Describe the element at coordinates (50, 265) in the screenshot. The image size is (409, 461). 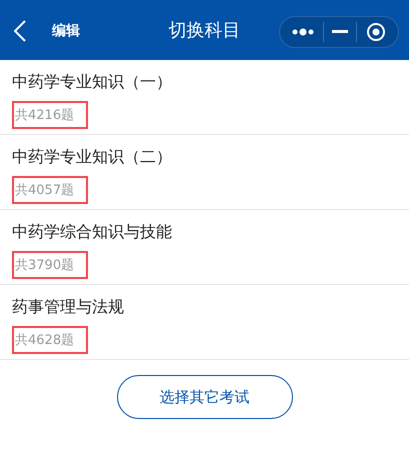
I see `question-count: 共3790题` at that location.